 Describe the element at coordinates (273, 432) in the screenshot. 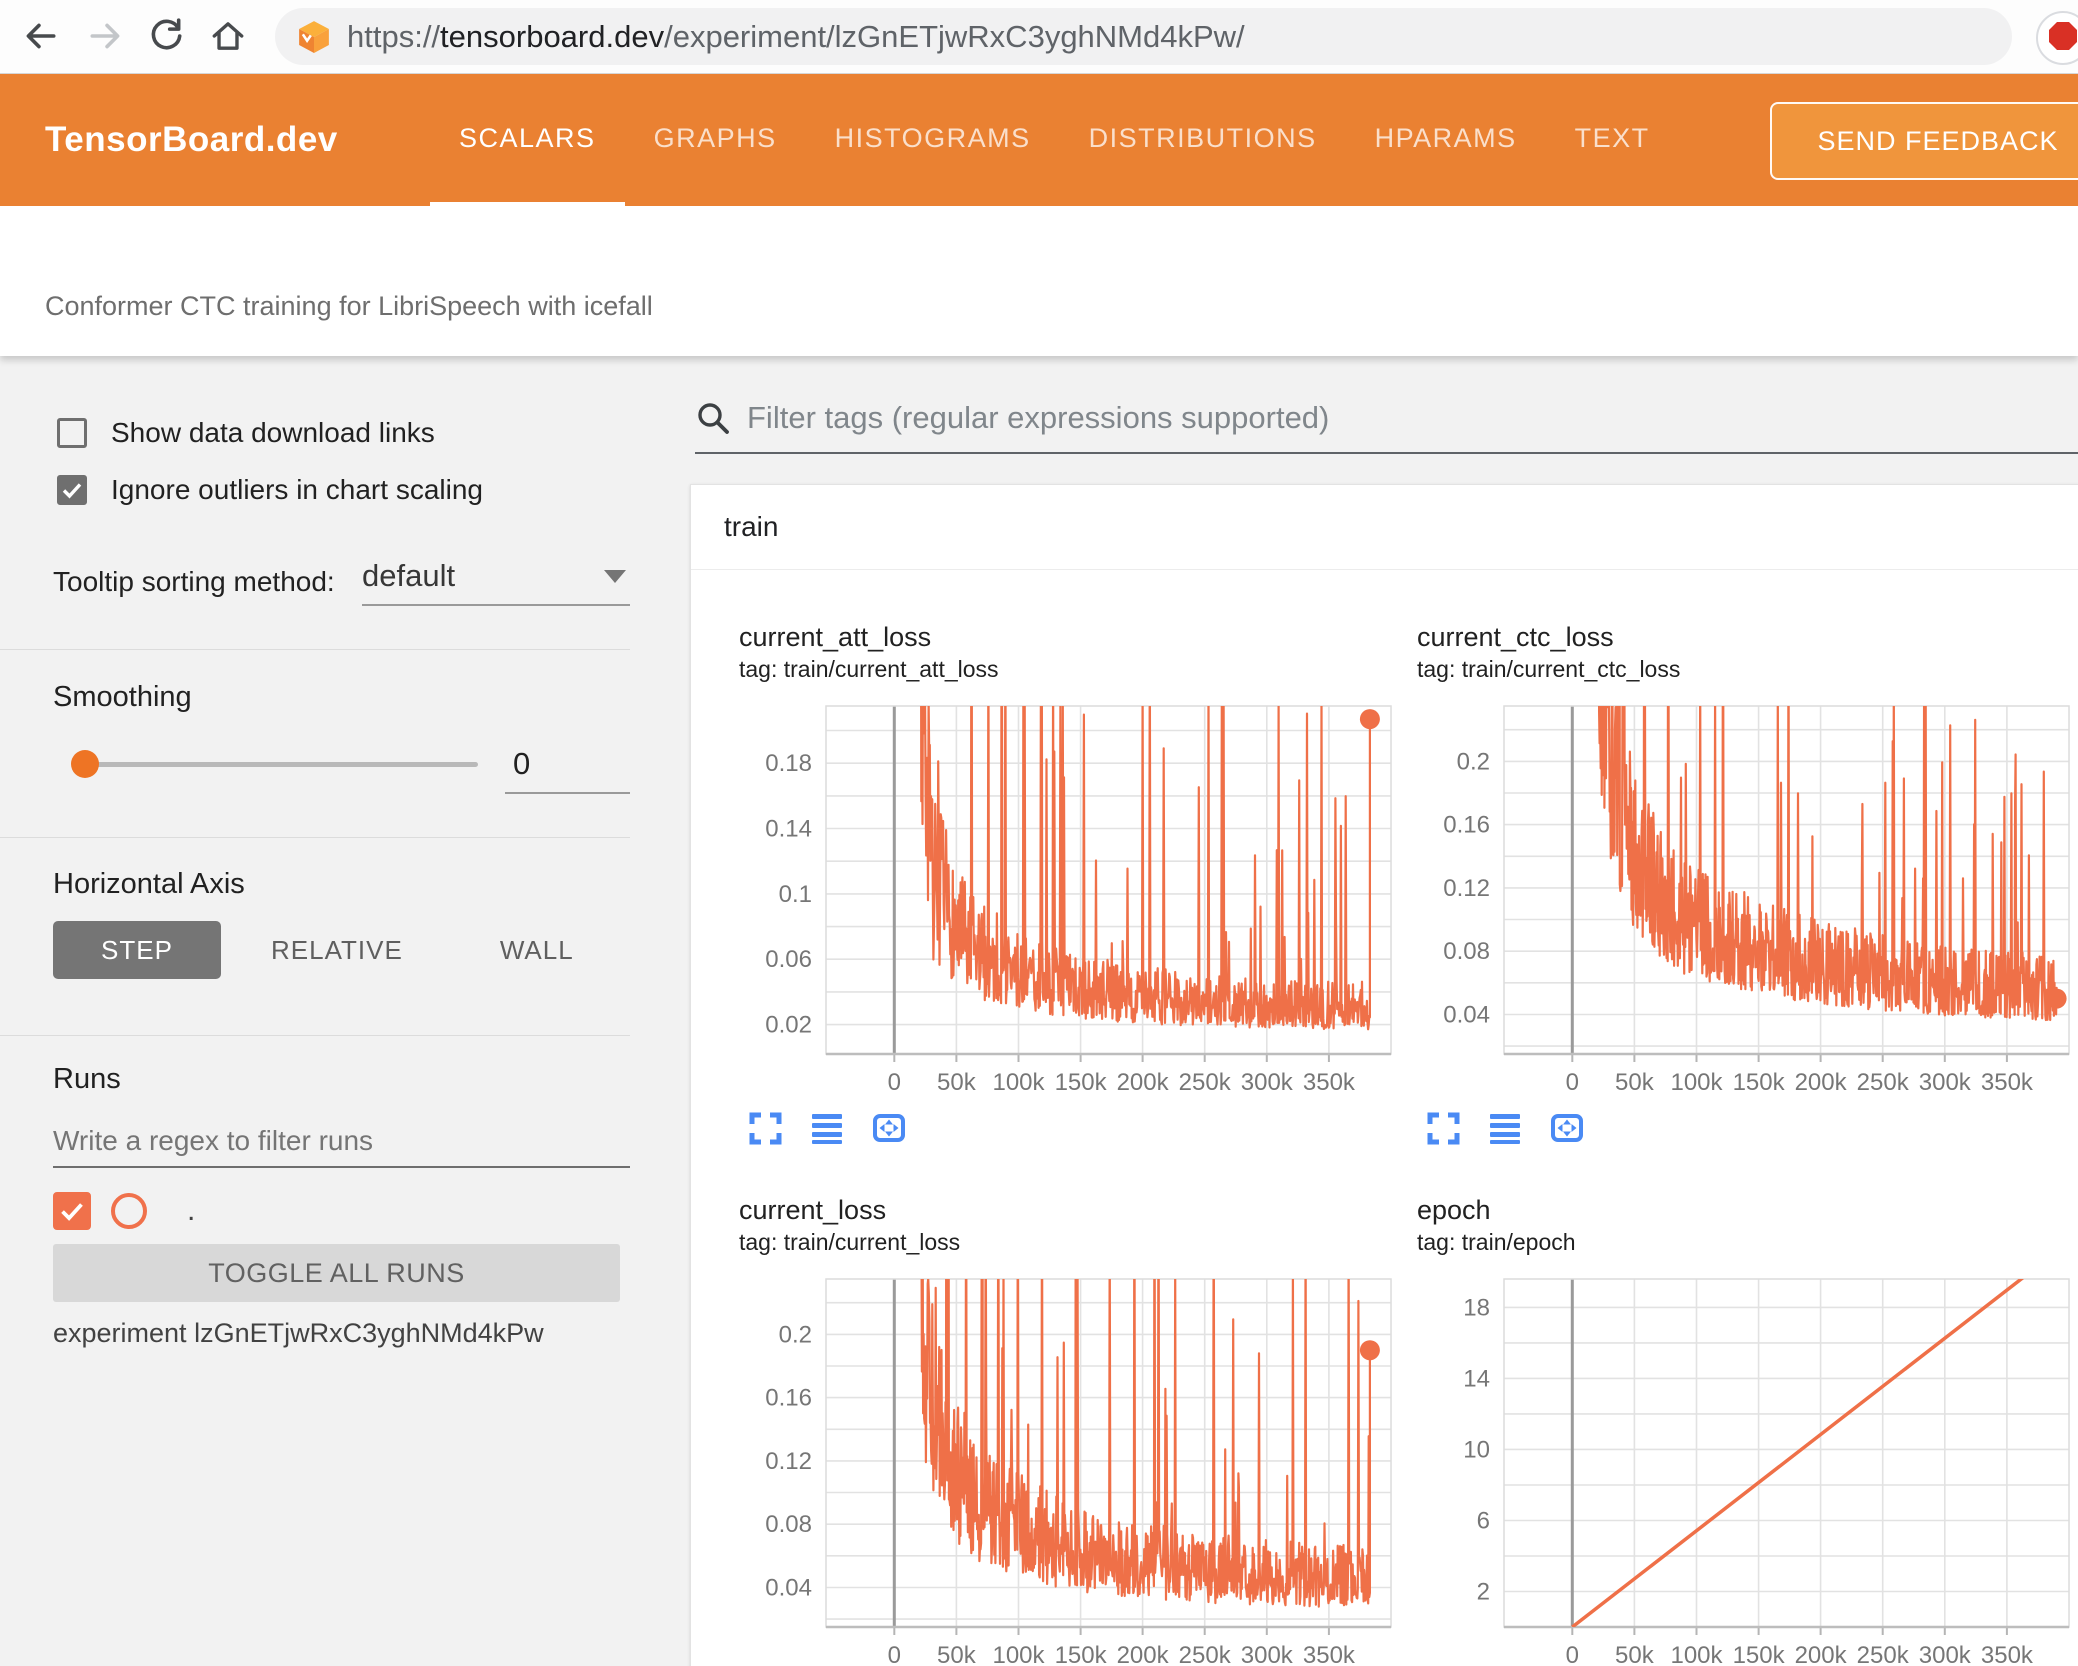

I see `show-download-label: Show data download links` at that location.